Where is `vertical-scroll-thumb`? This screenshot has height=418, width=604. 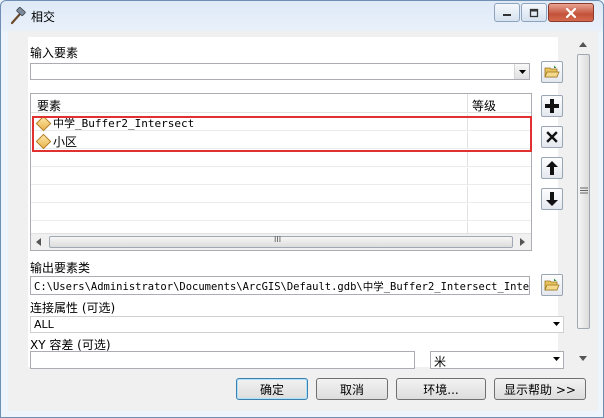 vertical-scroll-thumb is located at coordinates (583, 191).